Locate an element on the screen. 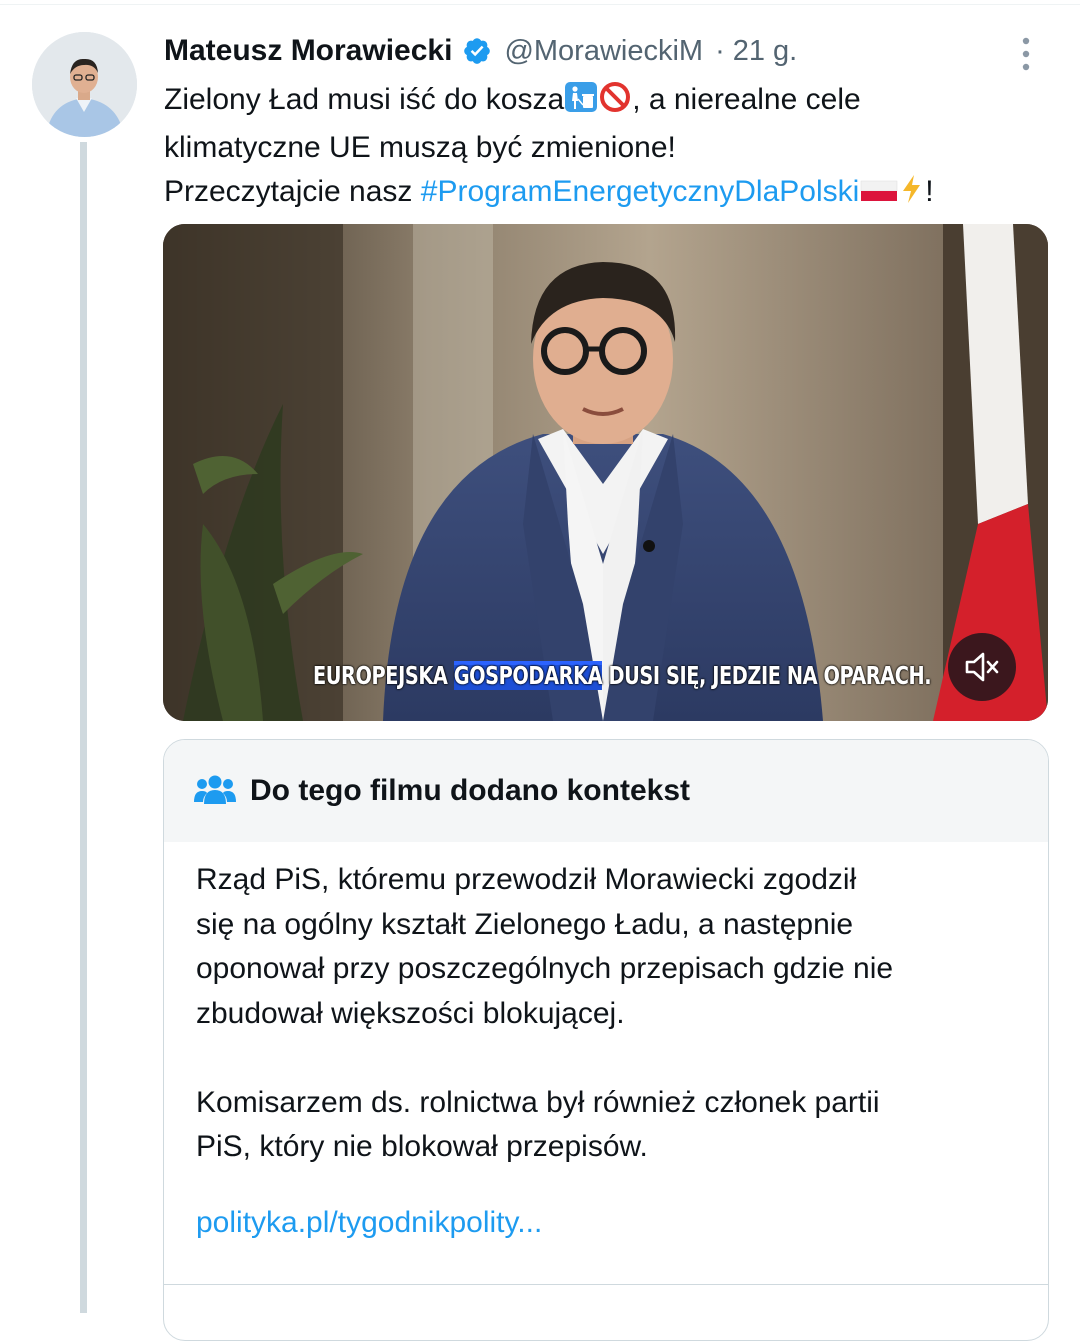 This screenshot has height=1341, width=1080. muted-speaker-icon is located at coordinates (982, 667).